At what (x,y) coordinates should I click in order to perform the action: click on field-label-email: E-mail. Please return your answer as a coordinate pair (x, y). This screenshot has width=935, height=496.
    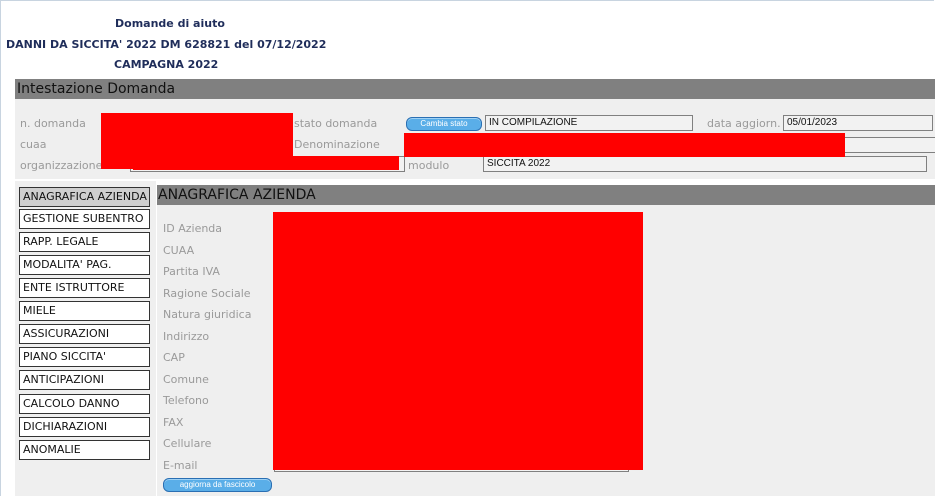
    Looking at the image, I should click on (180, 465).